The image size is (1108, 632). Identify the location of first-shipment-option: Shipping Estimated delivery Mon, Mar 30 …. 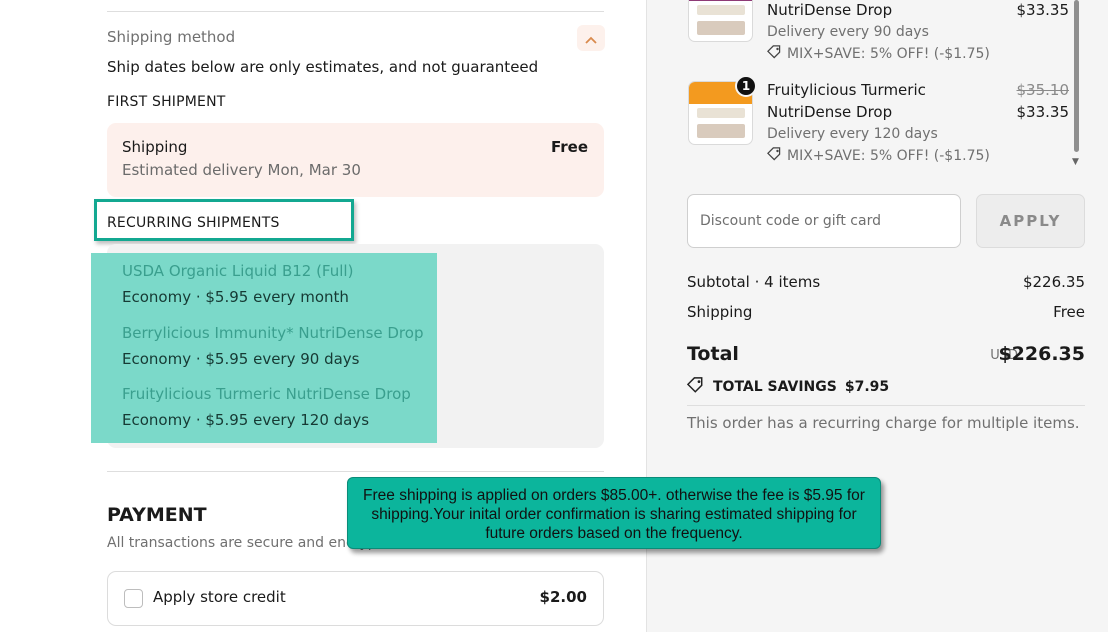
(355, 160).